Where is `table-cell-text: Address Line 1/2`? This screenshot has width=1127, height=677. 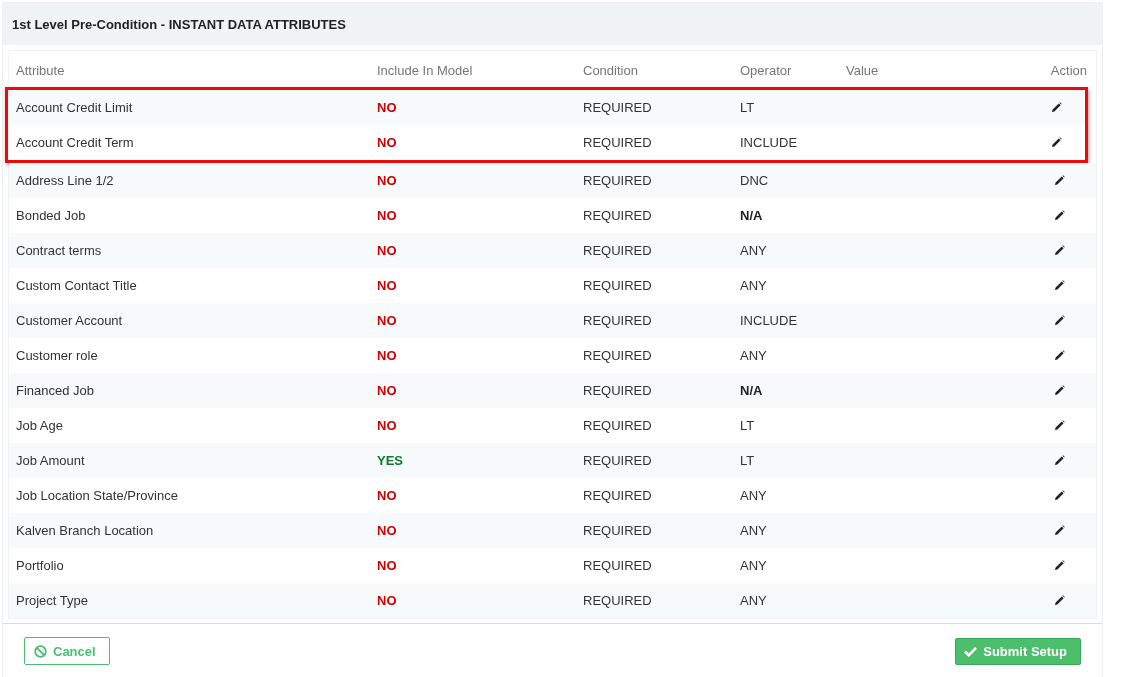
table-cell-text: Address Line 1/2 is located at coordinates (65, 180).